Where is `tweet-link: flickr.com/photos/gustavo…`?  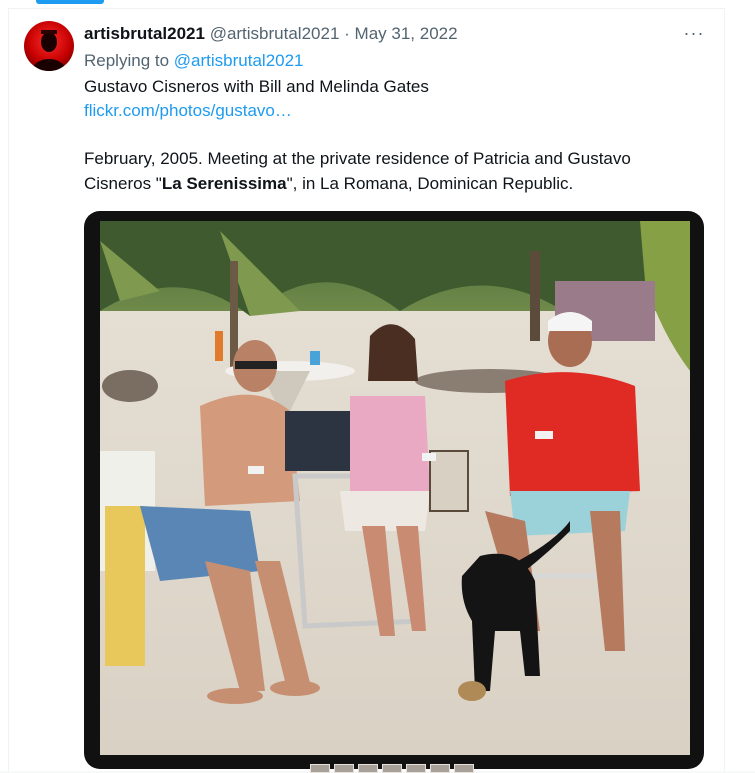 tweet-link: flickr.com/photos/gustavo… is located at coordinates (188, 111).